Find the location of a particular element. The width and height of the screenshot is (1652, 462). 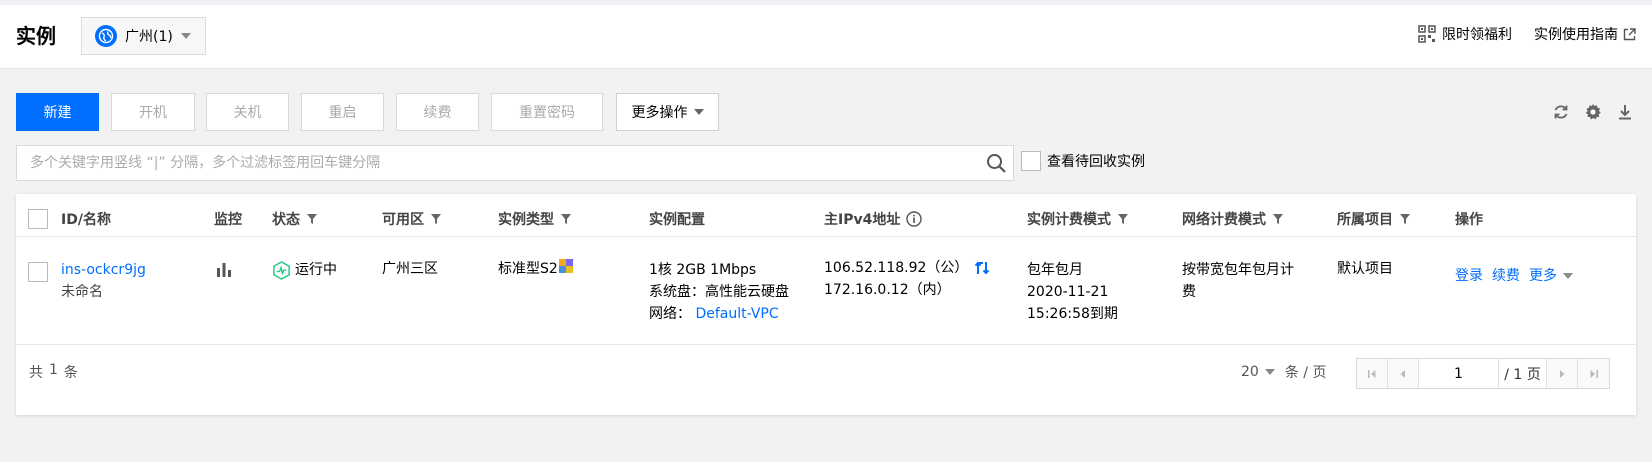

config-network: 网络： Default-VPC is located at coordinates (719, 314).